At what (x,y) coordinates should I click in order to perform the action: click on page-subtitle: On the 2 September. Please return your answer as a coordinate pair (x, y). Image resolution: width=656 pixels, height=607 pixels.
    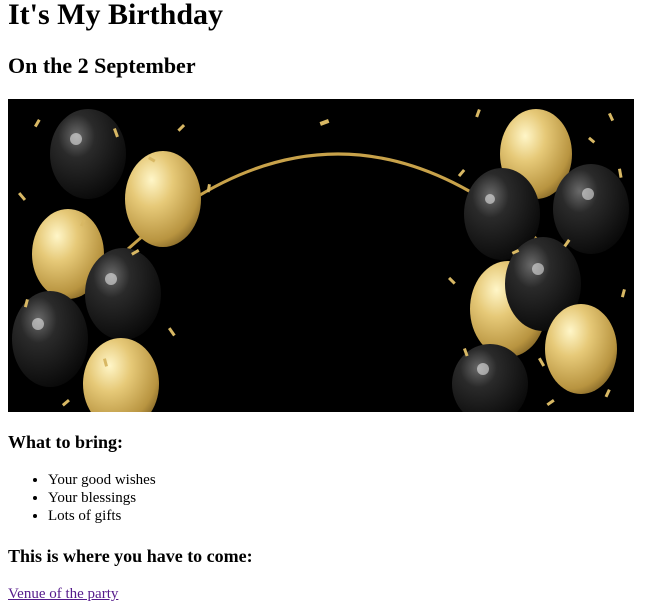
    Looking at the image, I should click on (102, 65).